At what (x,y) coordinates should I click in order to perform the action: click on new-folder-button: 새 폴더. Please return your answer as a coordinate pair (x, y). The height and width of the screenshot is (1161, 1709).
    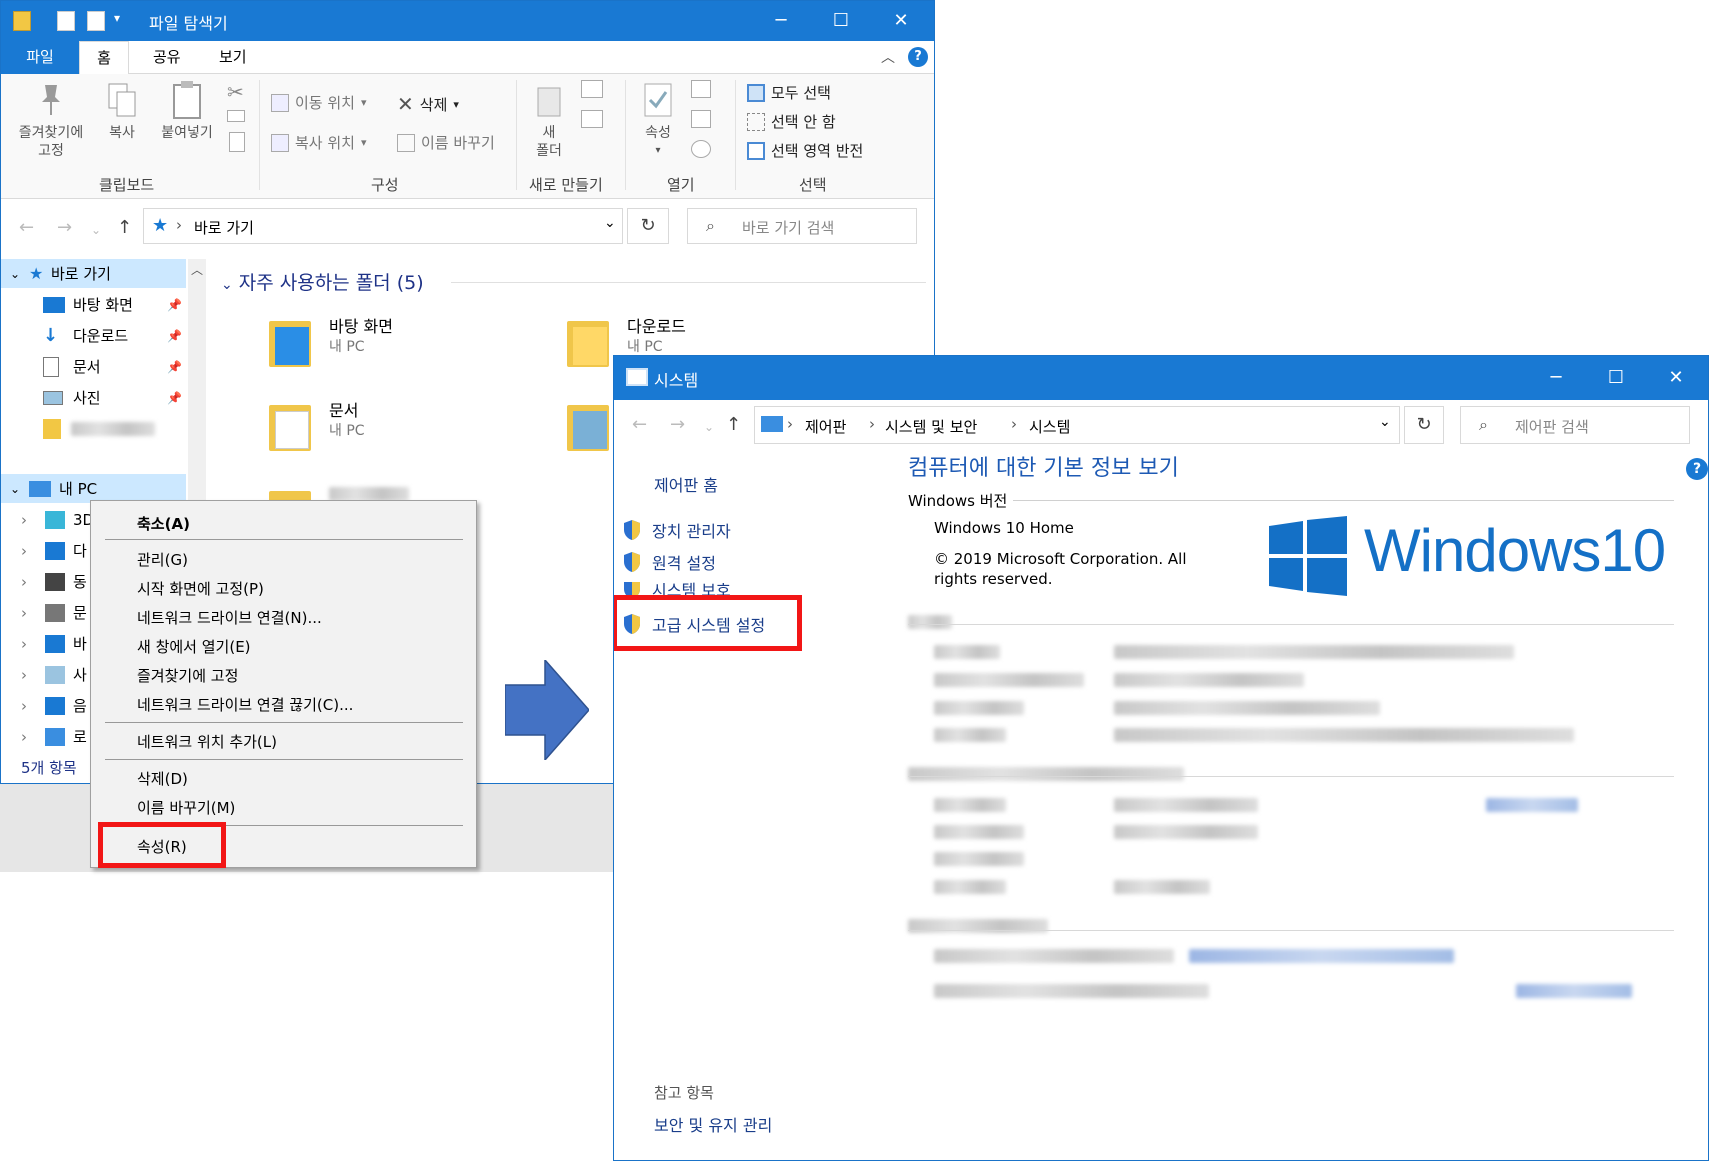
    Looking at the image, I should click on (549, 120).